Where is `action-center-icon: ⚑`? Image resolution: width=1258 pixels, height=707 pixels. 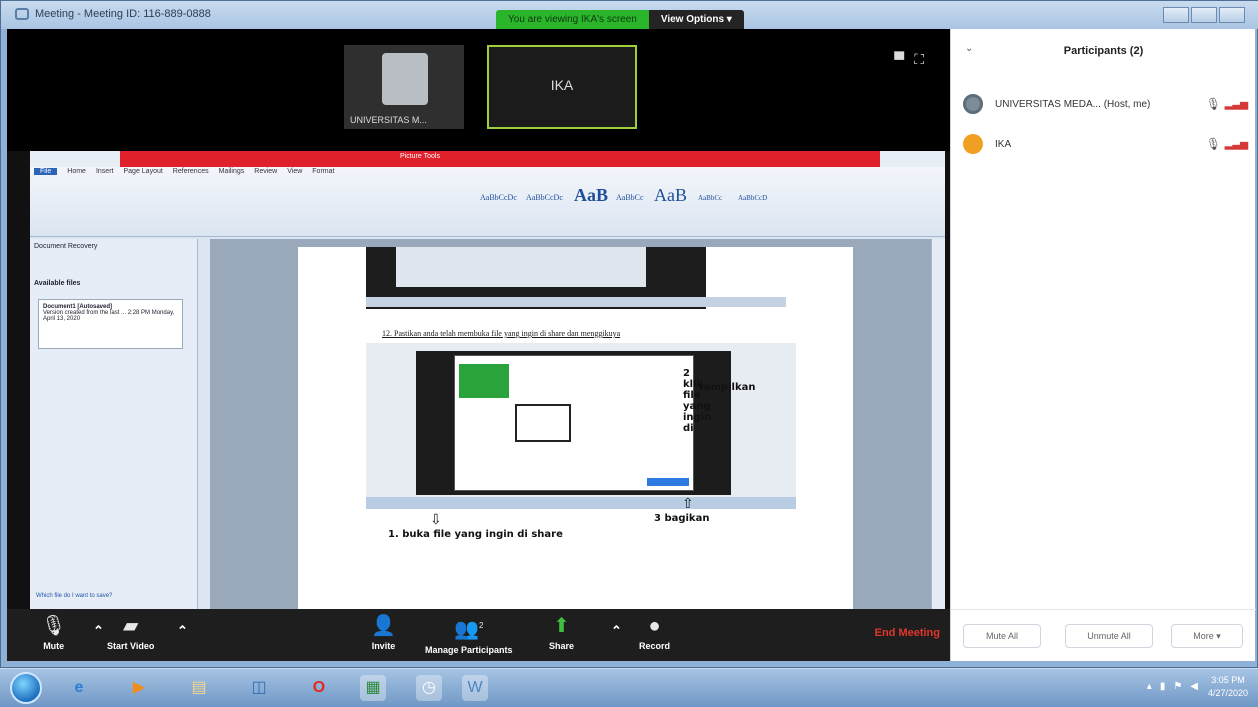
action-center-icon: ⚑ is located at coordinates (1181, 686).